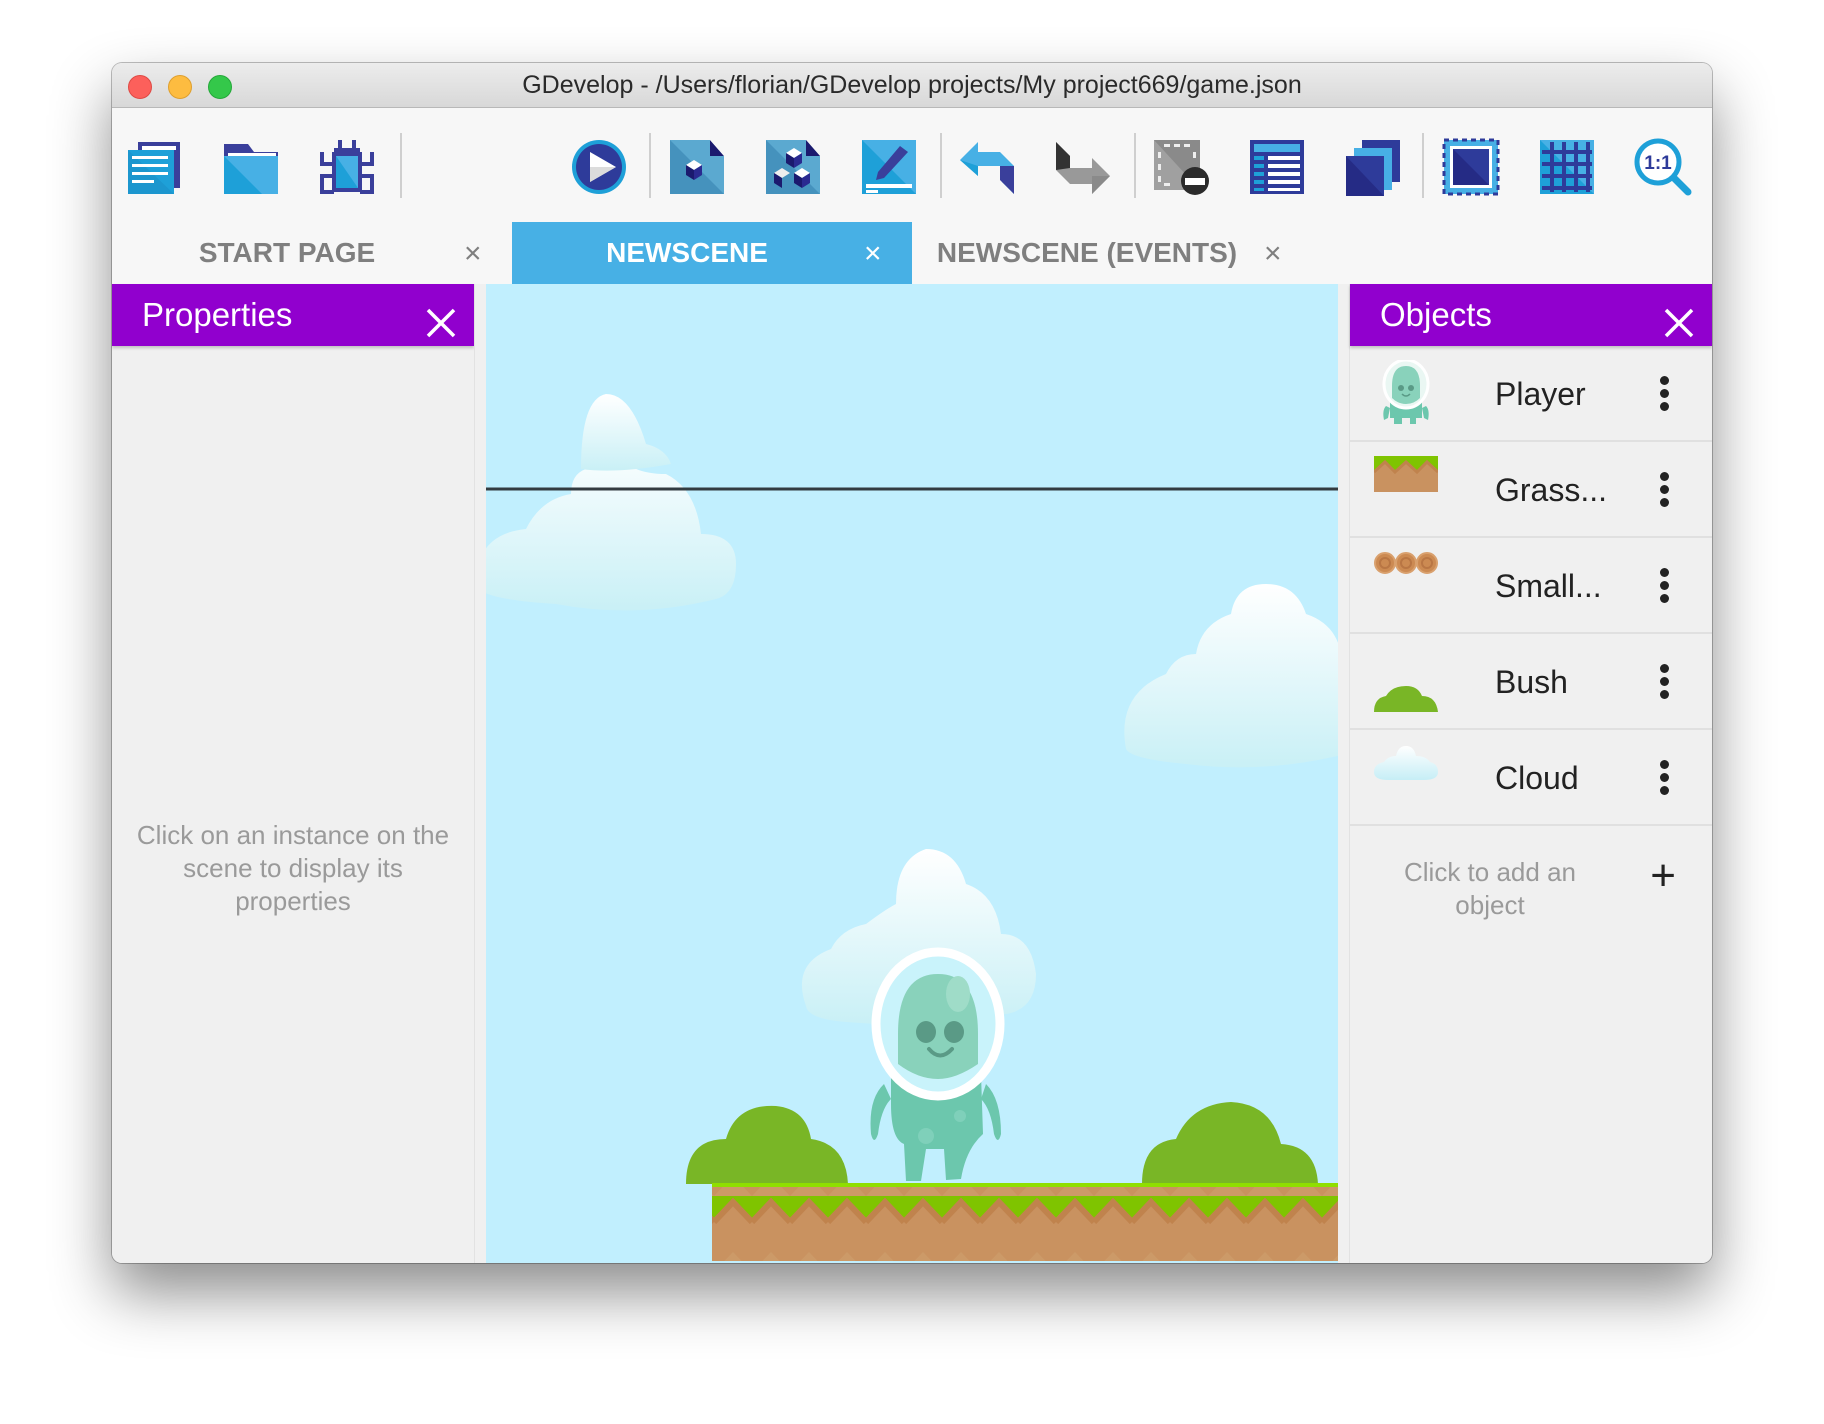 The height and width of the screenshot is (1424, 1824). Describe the element at coordinates (687, 252) in the screenshot. I see `tab-label: NEWSCENE` at that location.